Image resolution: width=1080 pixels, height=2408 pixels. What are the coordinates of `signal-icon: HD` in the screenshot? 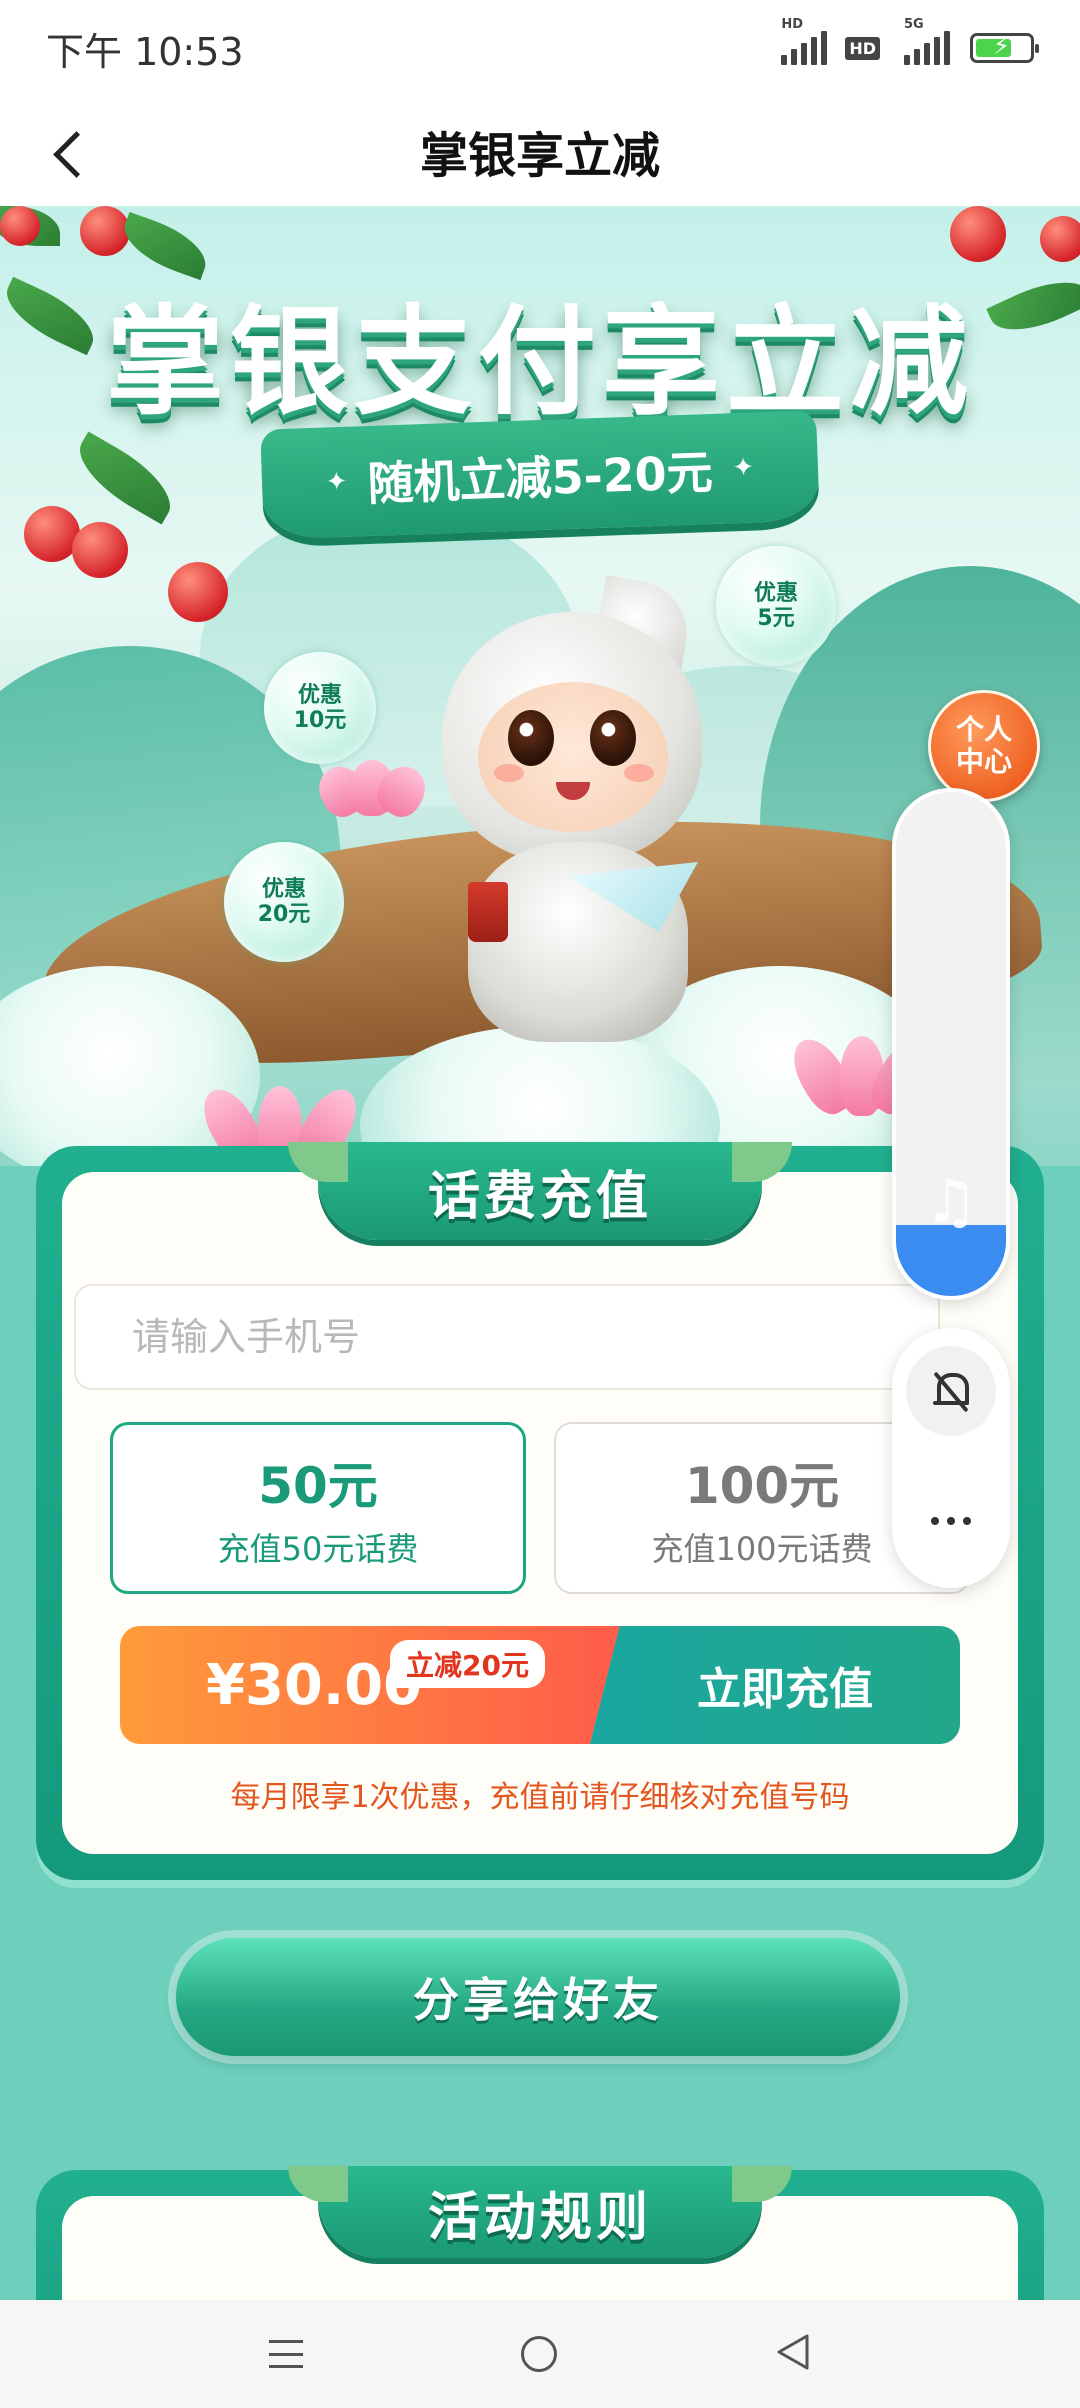 It's located at (804, 41).